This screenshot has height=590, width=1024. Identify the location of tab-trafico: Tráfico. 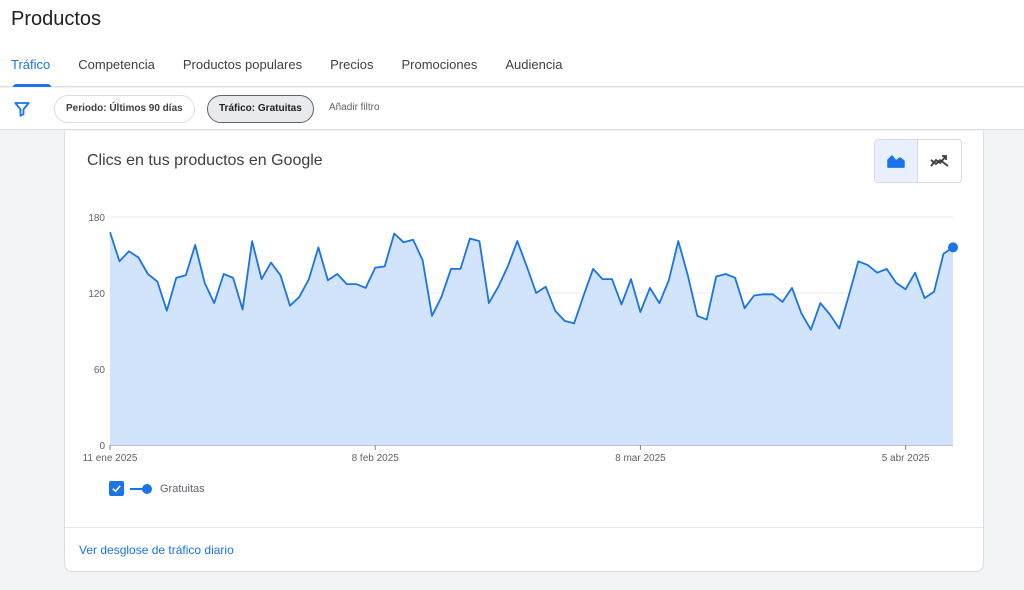
(32, 68).